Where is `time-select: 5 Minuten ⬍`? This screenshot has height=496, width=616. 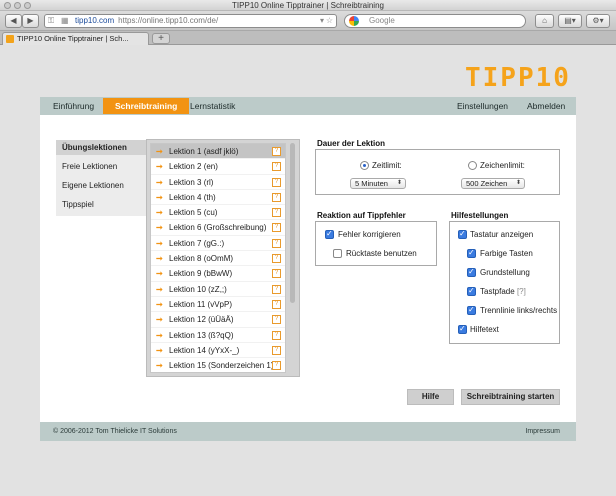
time-select: 5 Minuten ⬍ is located at coordinates (378, 183).